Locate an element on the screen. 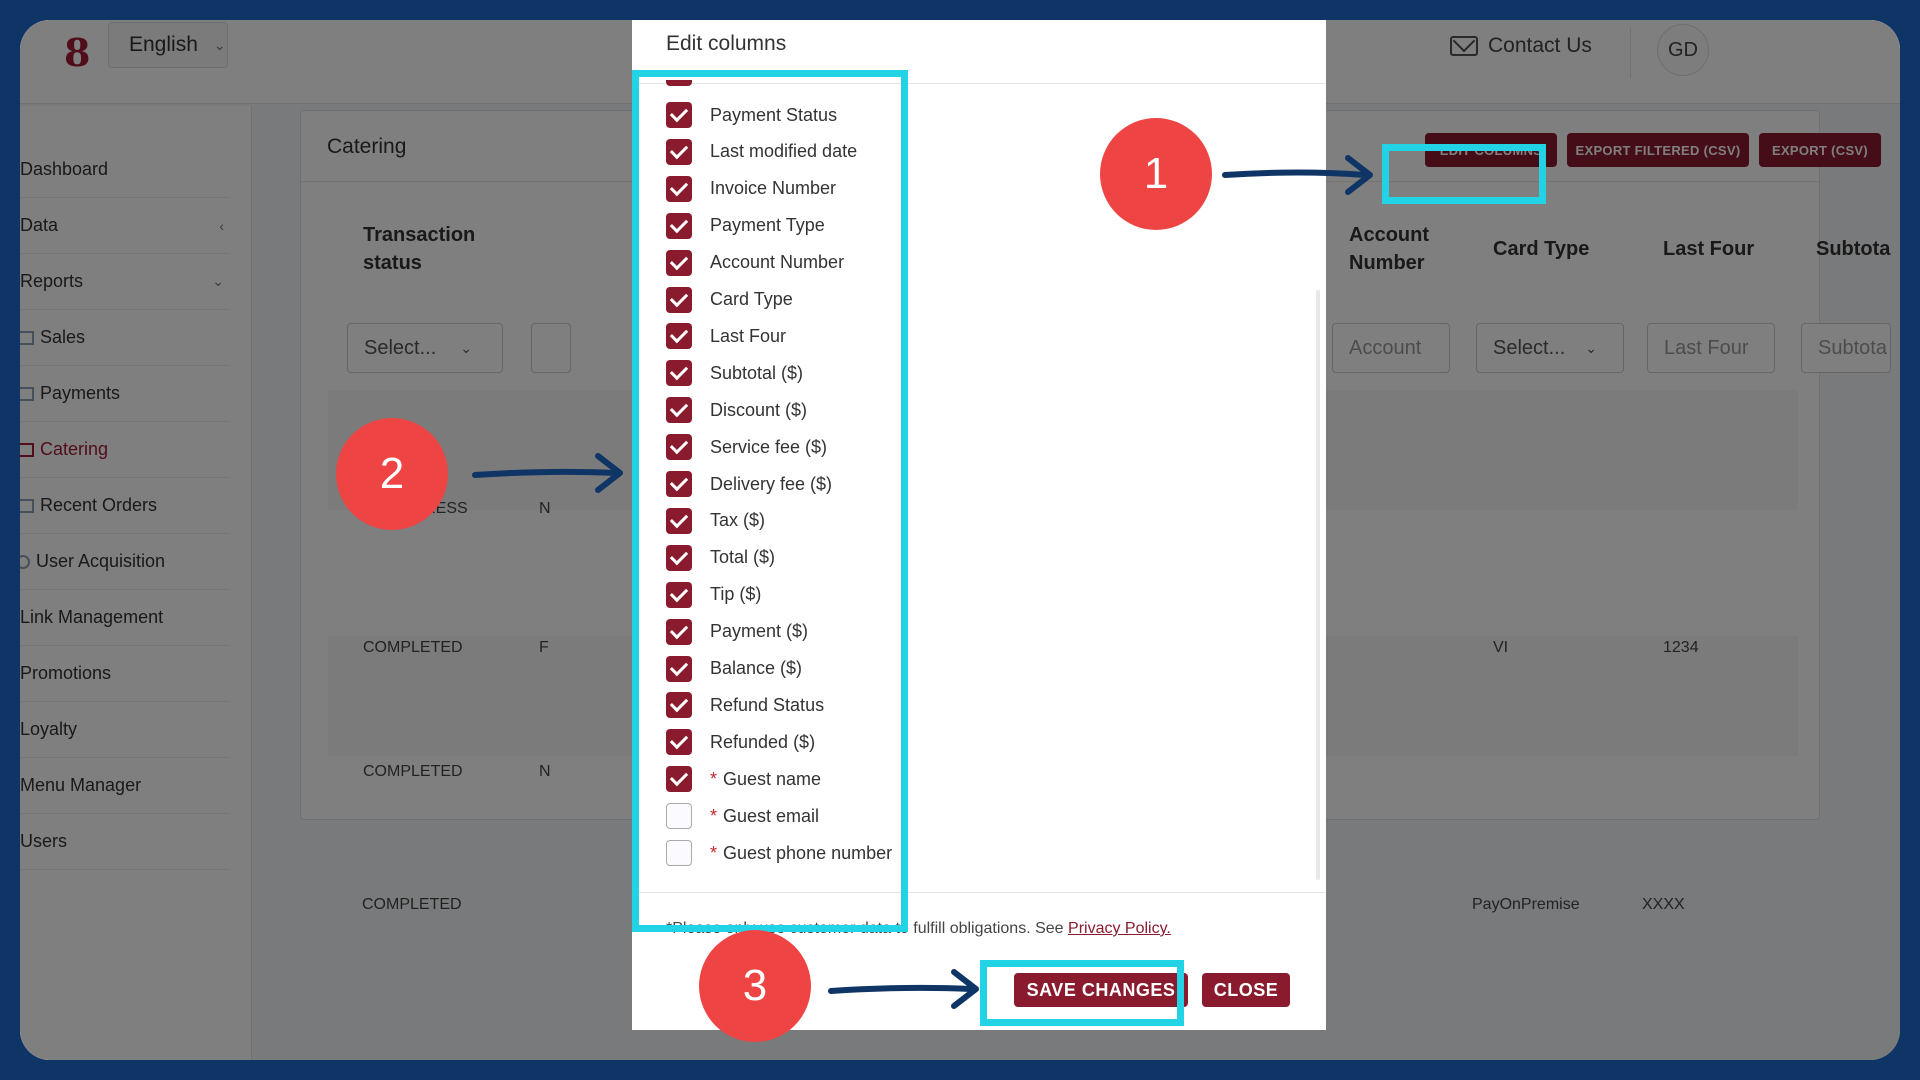 The image size is (1920, 1080). close-button: CLOSE is located at coordinates (1246, 990).